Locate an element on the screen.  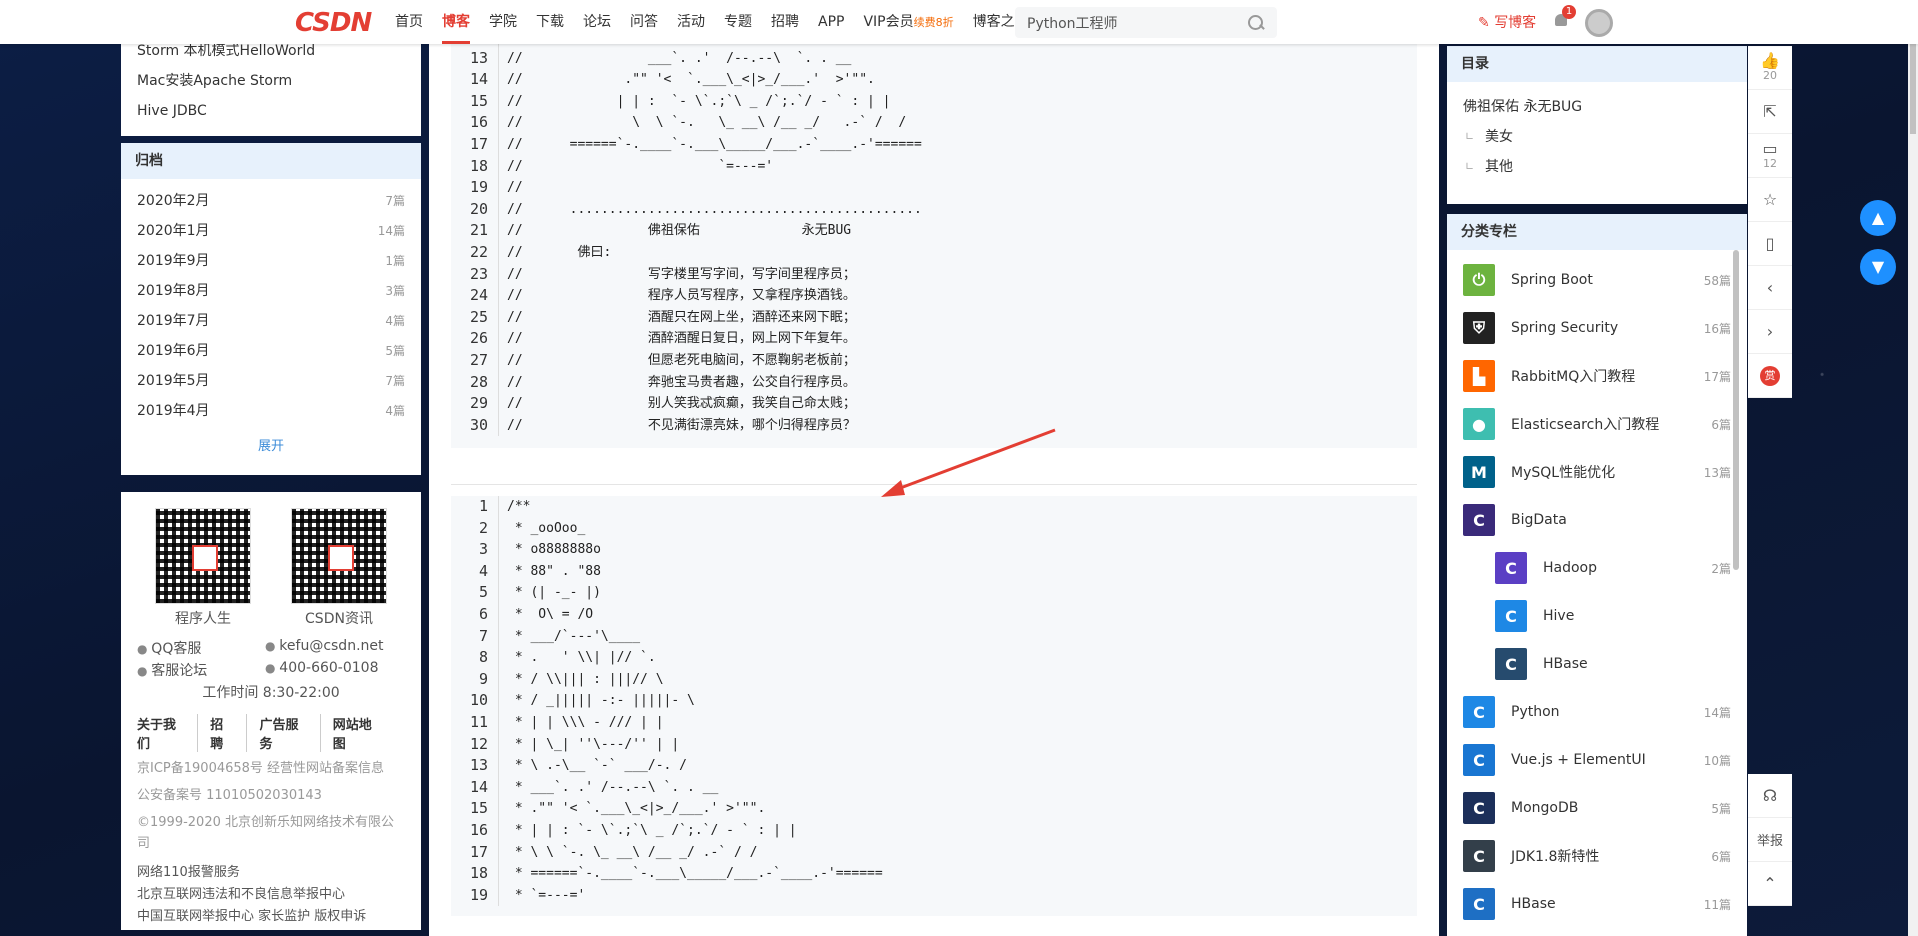
triangle-up-icon: ▲ is located at coordinates (1878, 217).